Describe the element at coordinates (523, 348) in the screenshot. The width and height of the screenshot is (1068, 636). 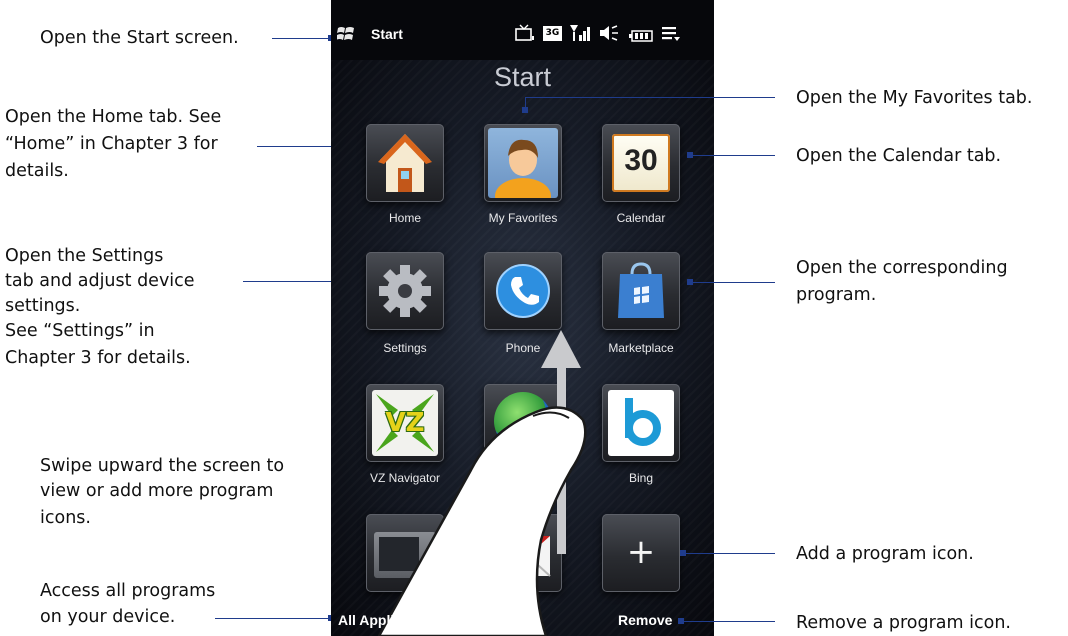
I see `tile-label: Phone` at that location.